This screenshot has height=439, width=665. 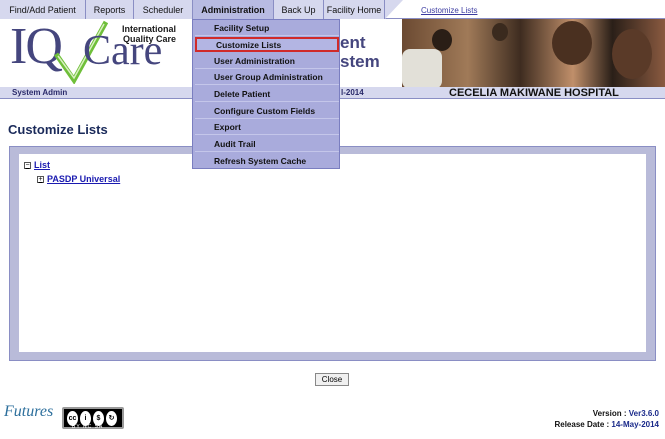 What do you see at coordinates (267, 144) in the screenshot?
I see `menu-item-audit-trail: Audit Trail` at bounding box center [267, 144].